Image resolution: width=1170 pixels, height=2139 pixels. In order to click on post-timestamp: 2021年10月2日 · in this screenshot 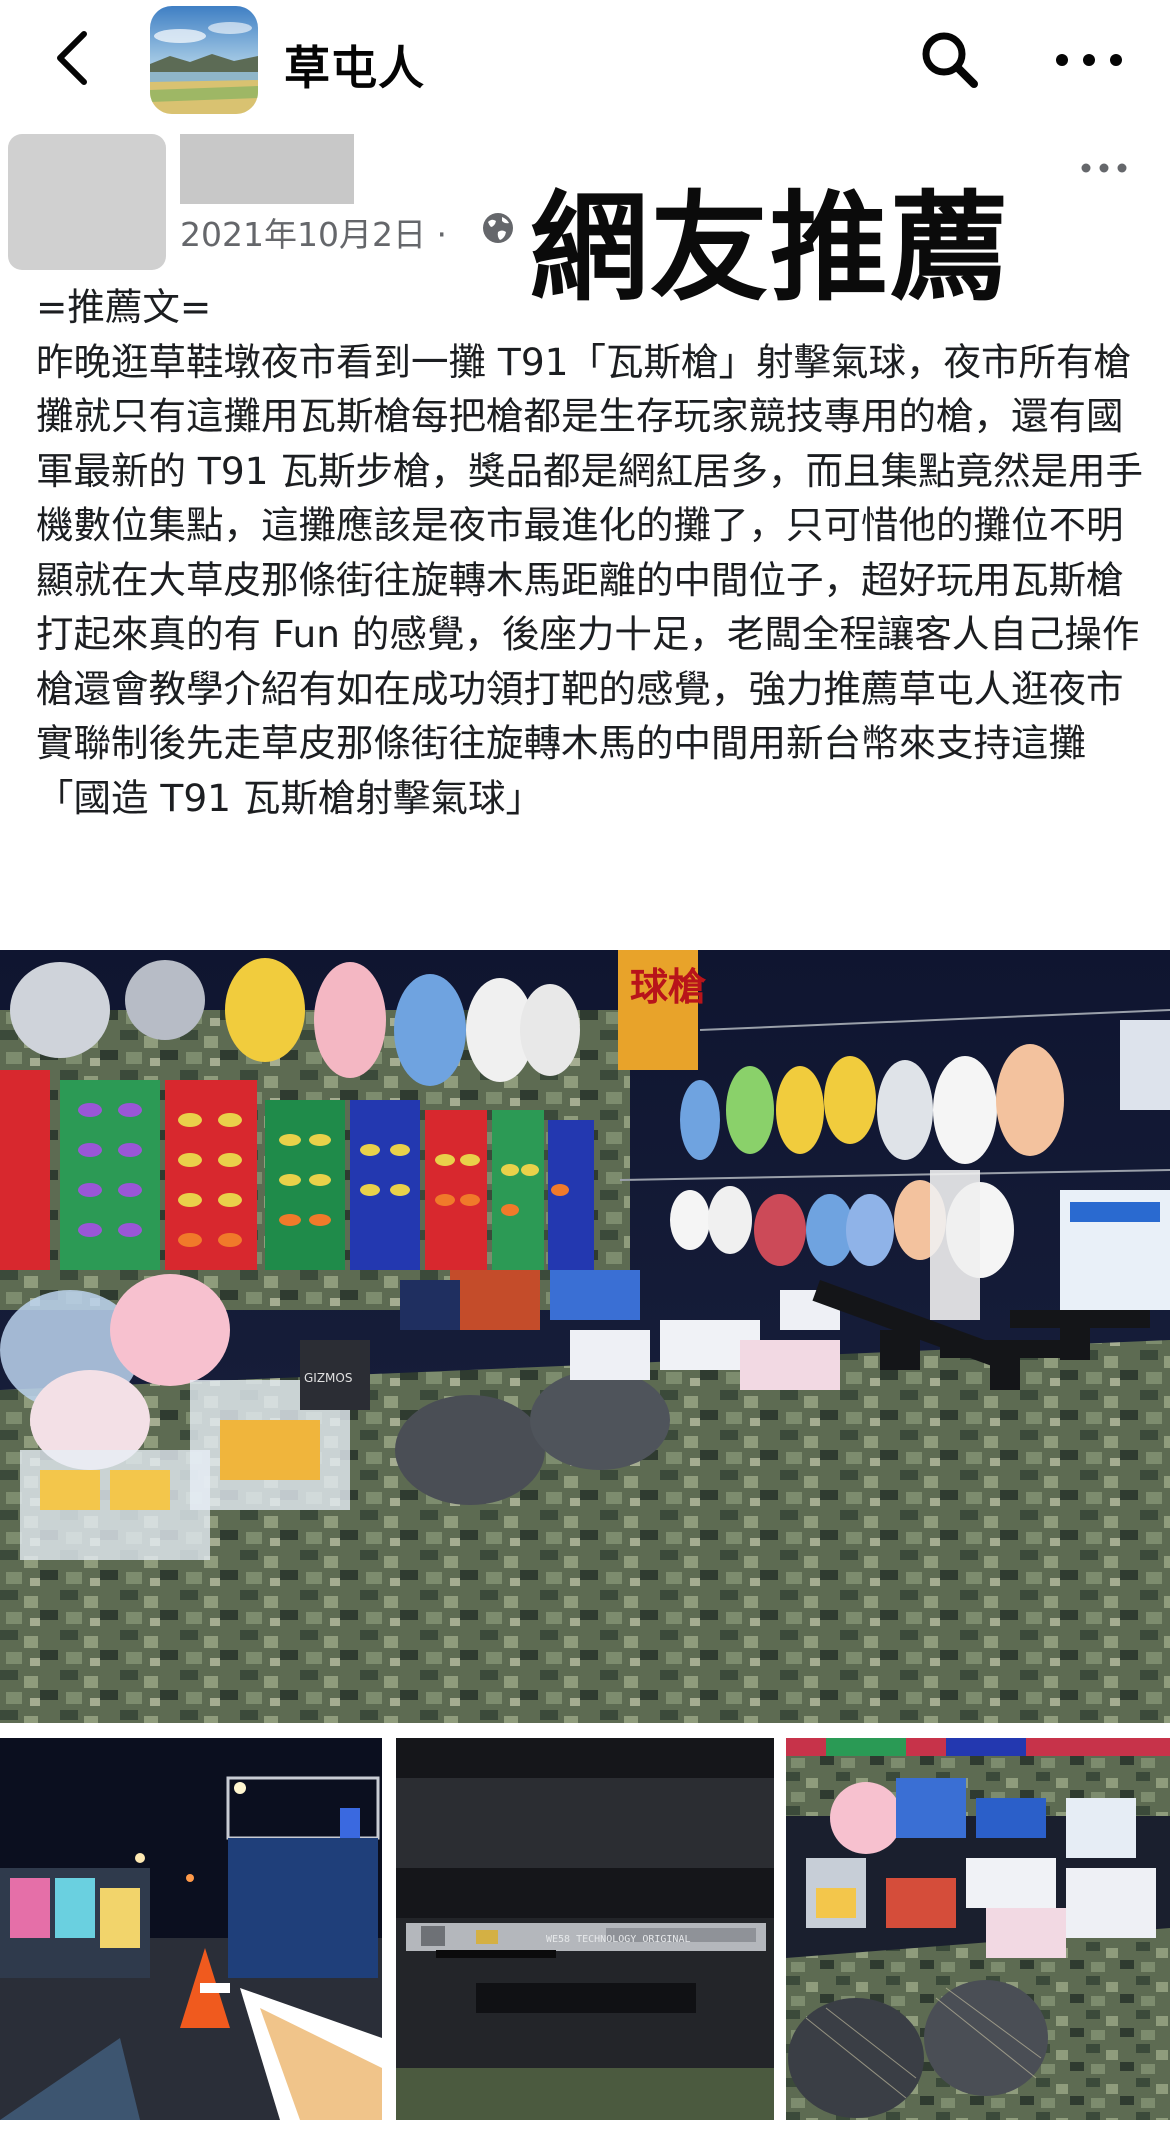, I will do `click(313, 232)`.